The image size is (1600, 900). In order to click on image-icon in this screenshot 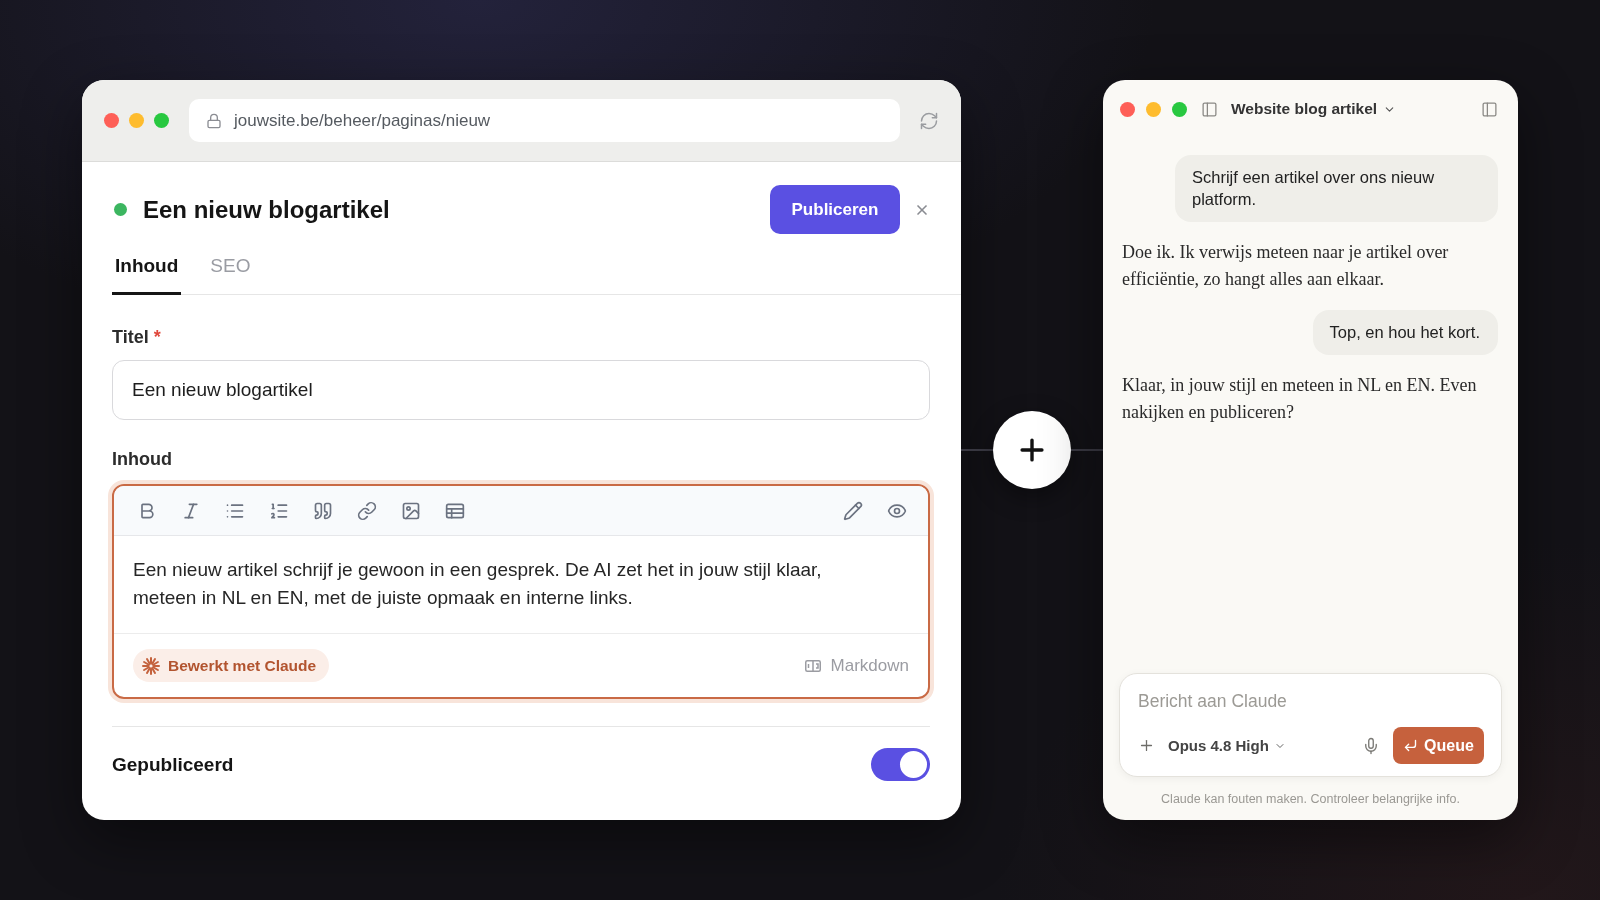, I will do `click(411, 510)`.